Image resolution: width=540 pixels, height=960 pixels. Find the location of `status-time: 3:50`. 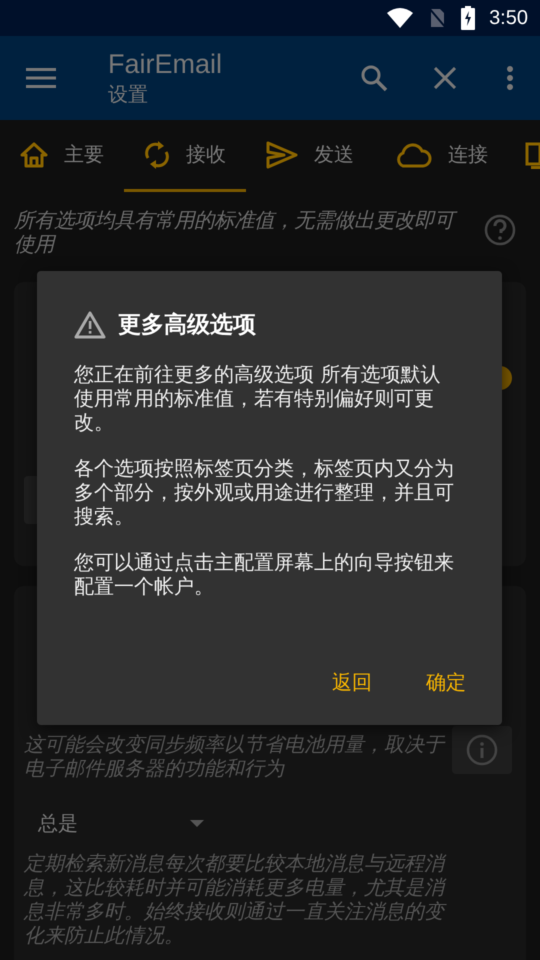

status-time: 3:50 is located at coordinates (508, 18).